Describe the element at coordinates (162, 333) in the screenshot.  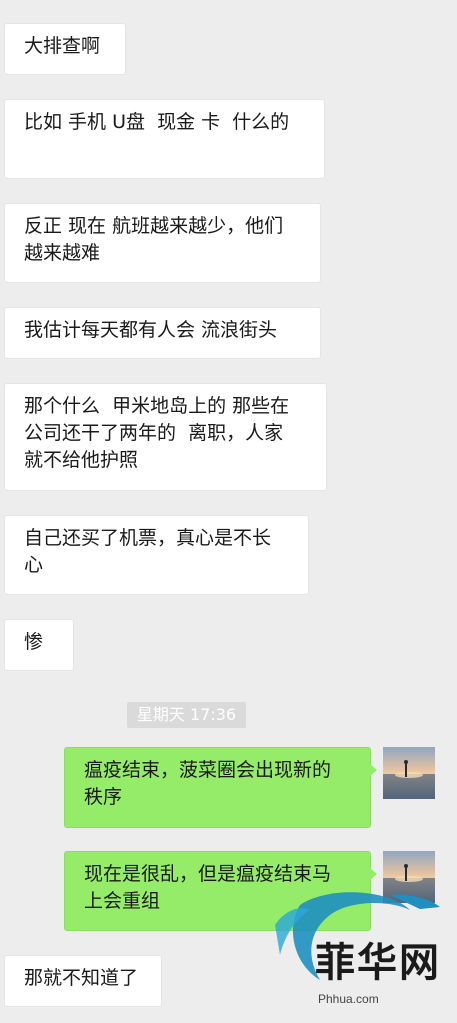
I see `incoming-message: 我估计每天都有人会 流浪街头` at that location.